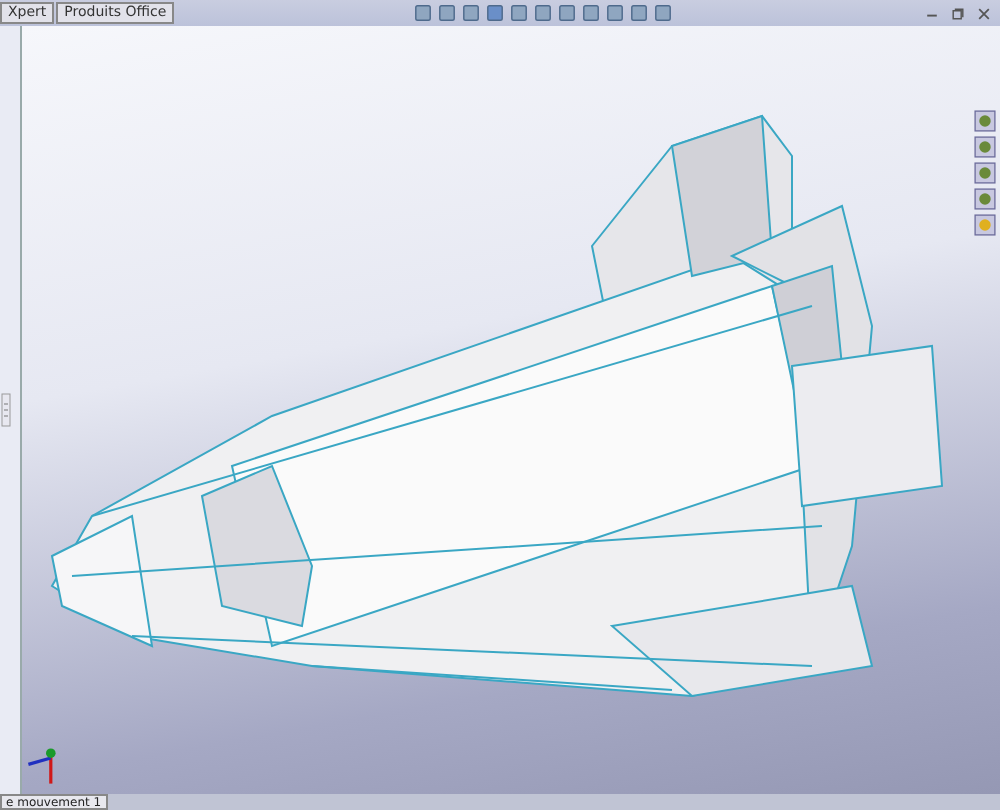 This screenshot has width=1000, height=810. I want to click on close-icon, so click(984, 13).